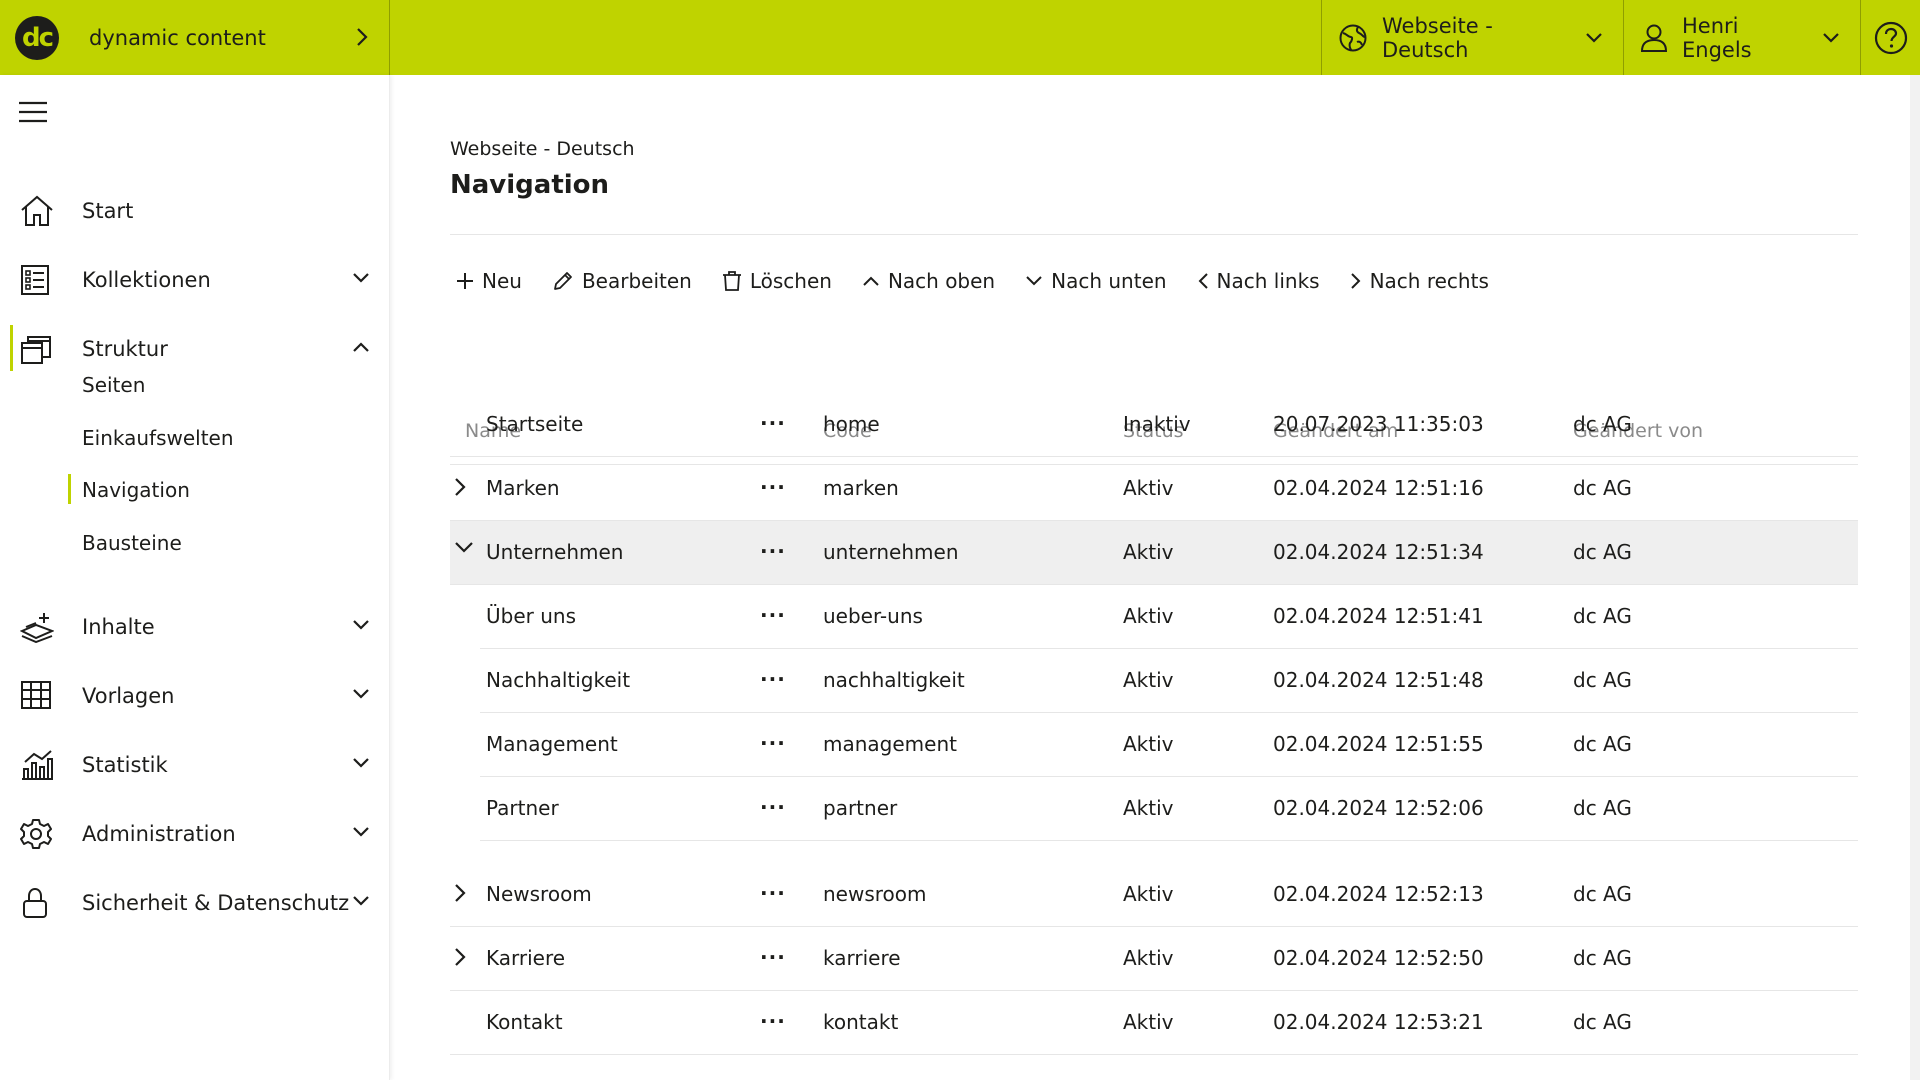  I want to click on row-name: Partner, so click(522, 808).